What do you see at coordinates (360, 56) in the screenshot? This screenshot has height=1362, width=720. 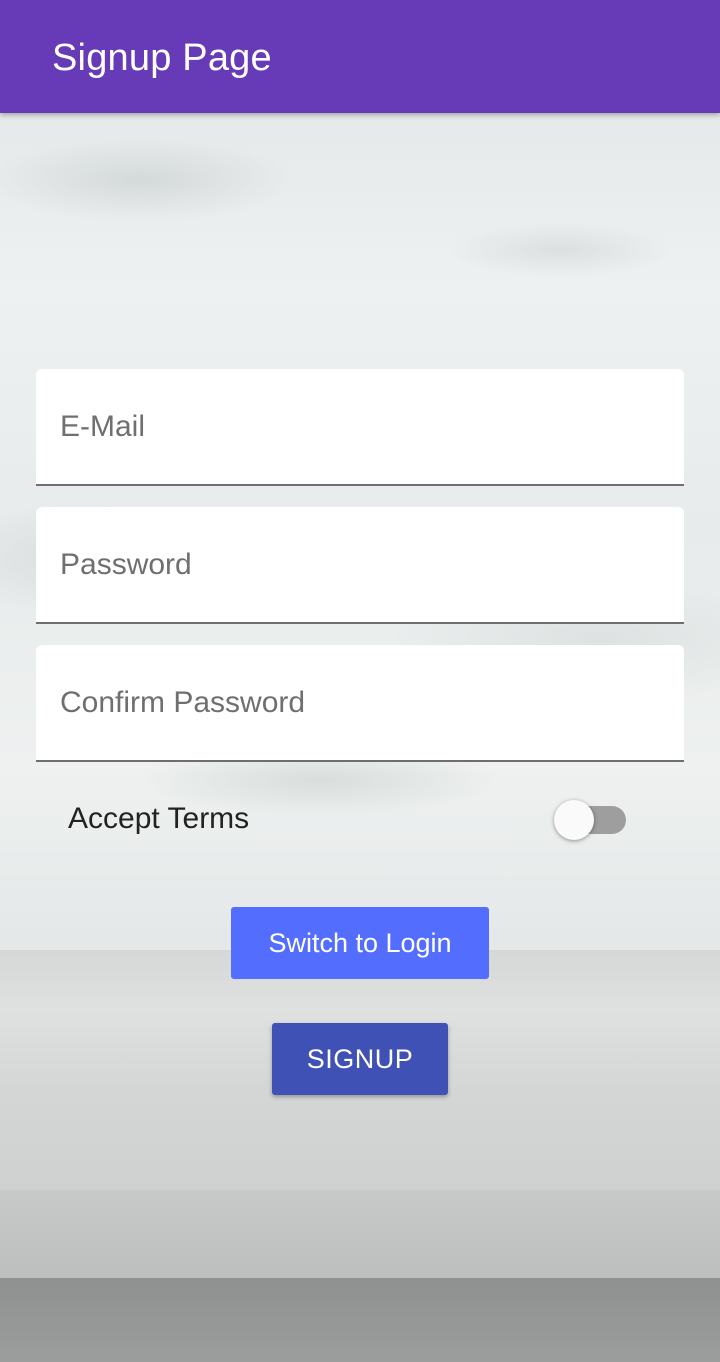 I see `app-bar: Signup Page` at bounding box center [360, 56].